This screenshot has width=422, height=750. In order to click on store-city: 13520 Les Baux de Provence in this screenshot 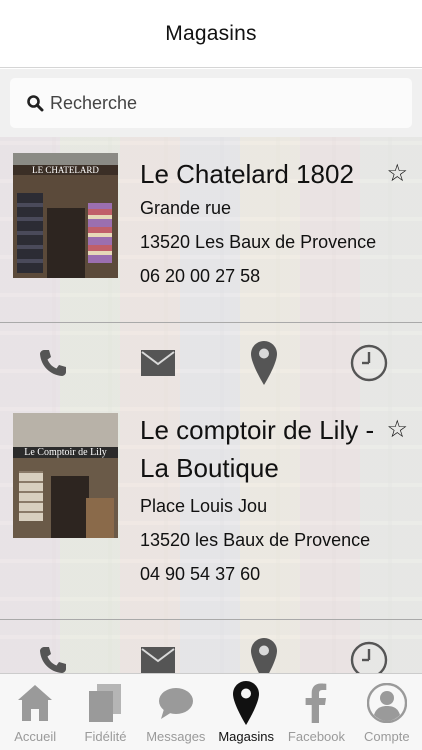, I will do `click(258, 242)`.